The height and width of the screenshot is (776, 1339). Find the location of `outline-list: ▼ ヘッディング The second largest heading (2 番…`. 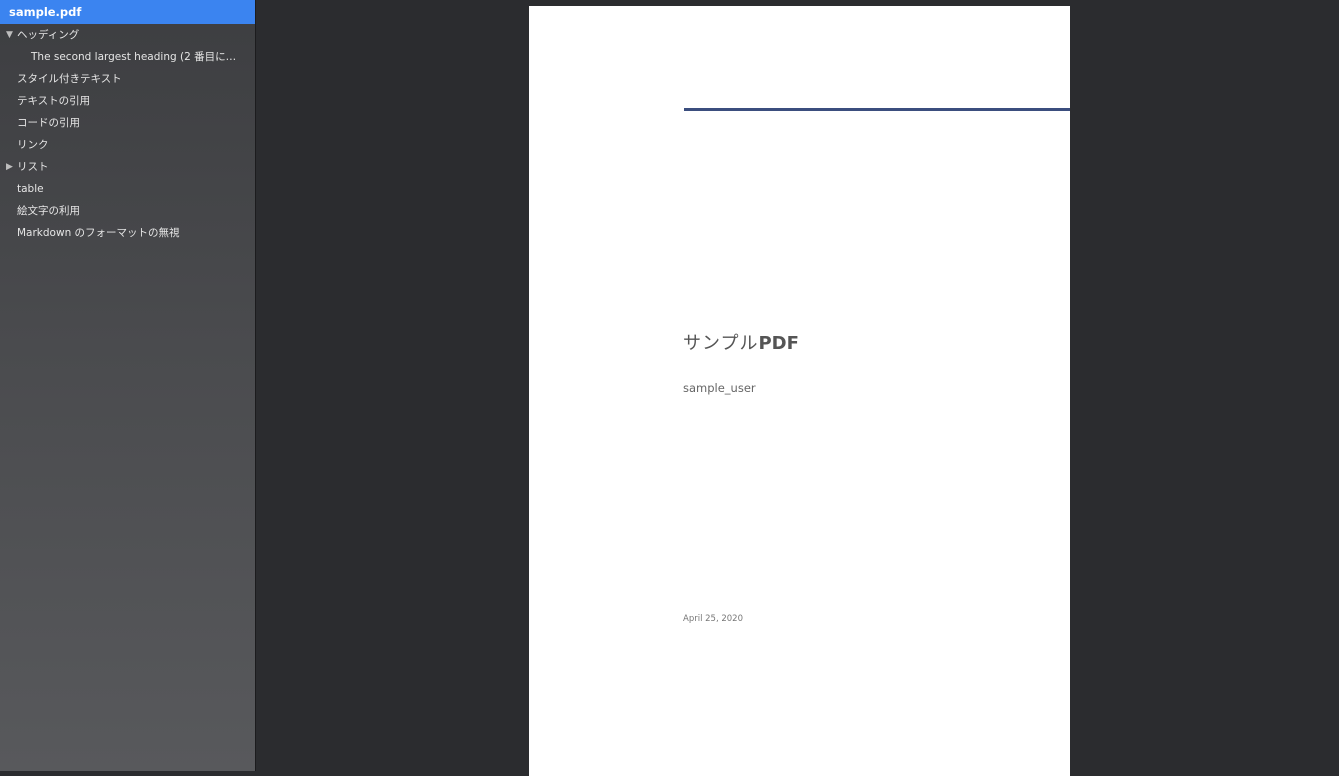

outline-list: ▼ ヘッディング The second largest heading (2 番… is located at coordinates (127, 134).